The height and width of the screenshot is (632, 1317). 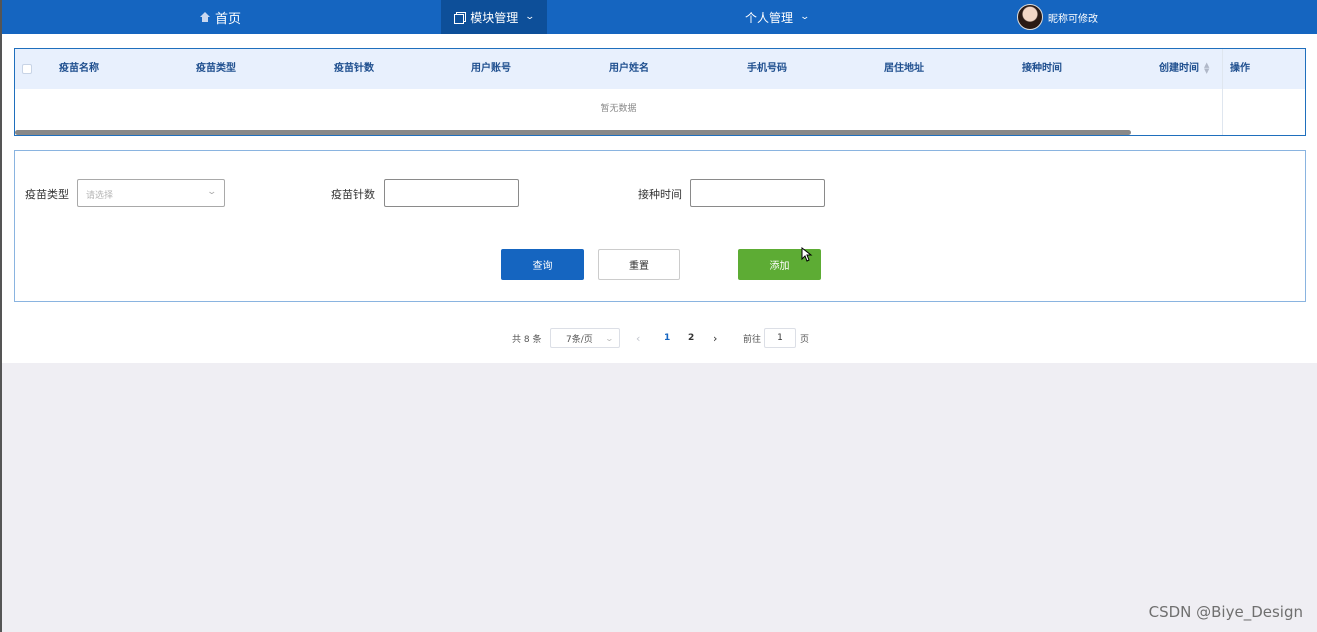 I want to click on nav-personal-management: 个人管理 ⌄, so click(x=778, y=17).